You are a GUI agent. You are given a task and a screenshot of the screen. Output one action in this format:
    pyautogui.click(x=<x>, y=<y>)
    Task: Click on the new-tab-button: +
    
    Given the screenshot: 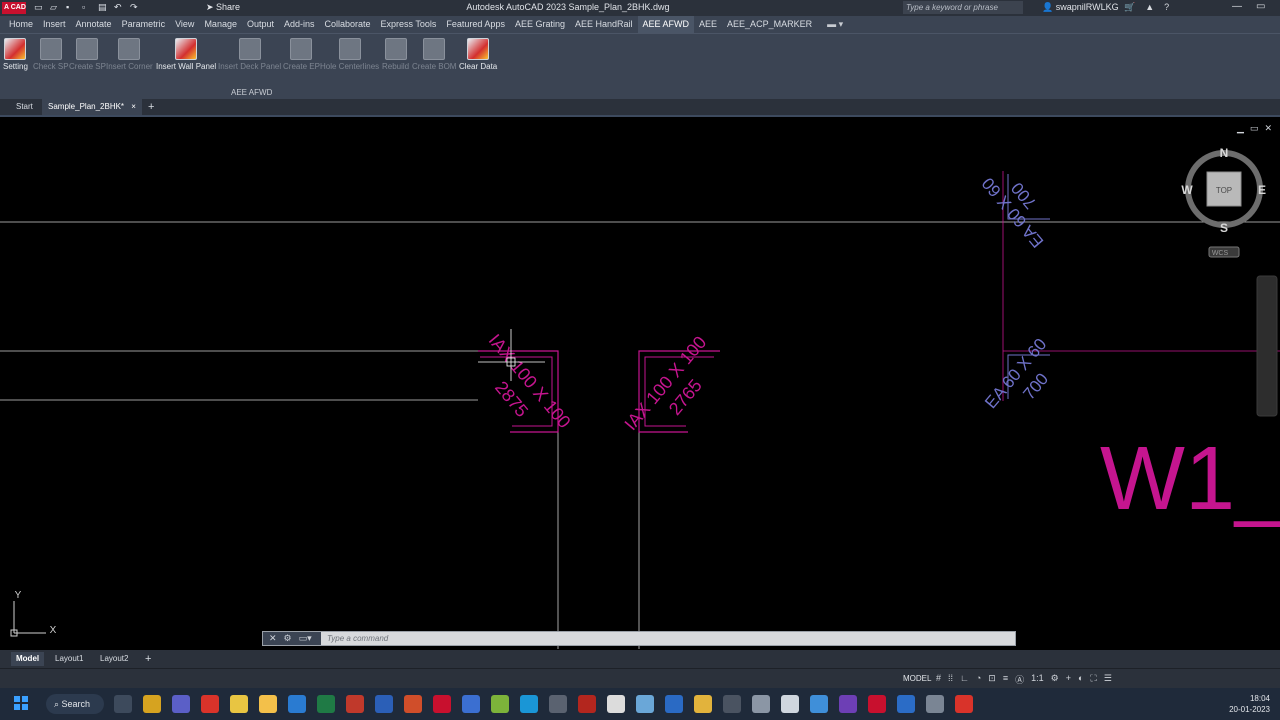 What is the action you would take?
    pyautogui.click(x=151, y=107)
    